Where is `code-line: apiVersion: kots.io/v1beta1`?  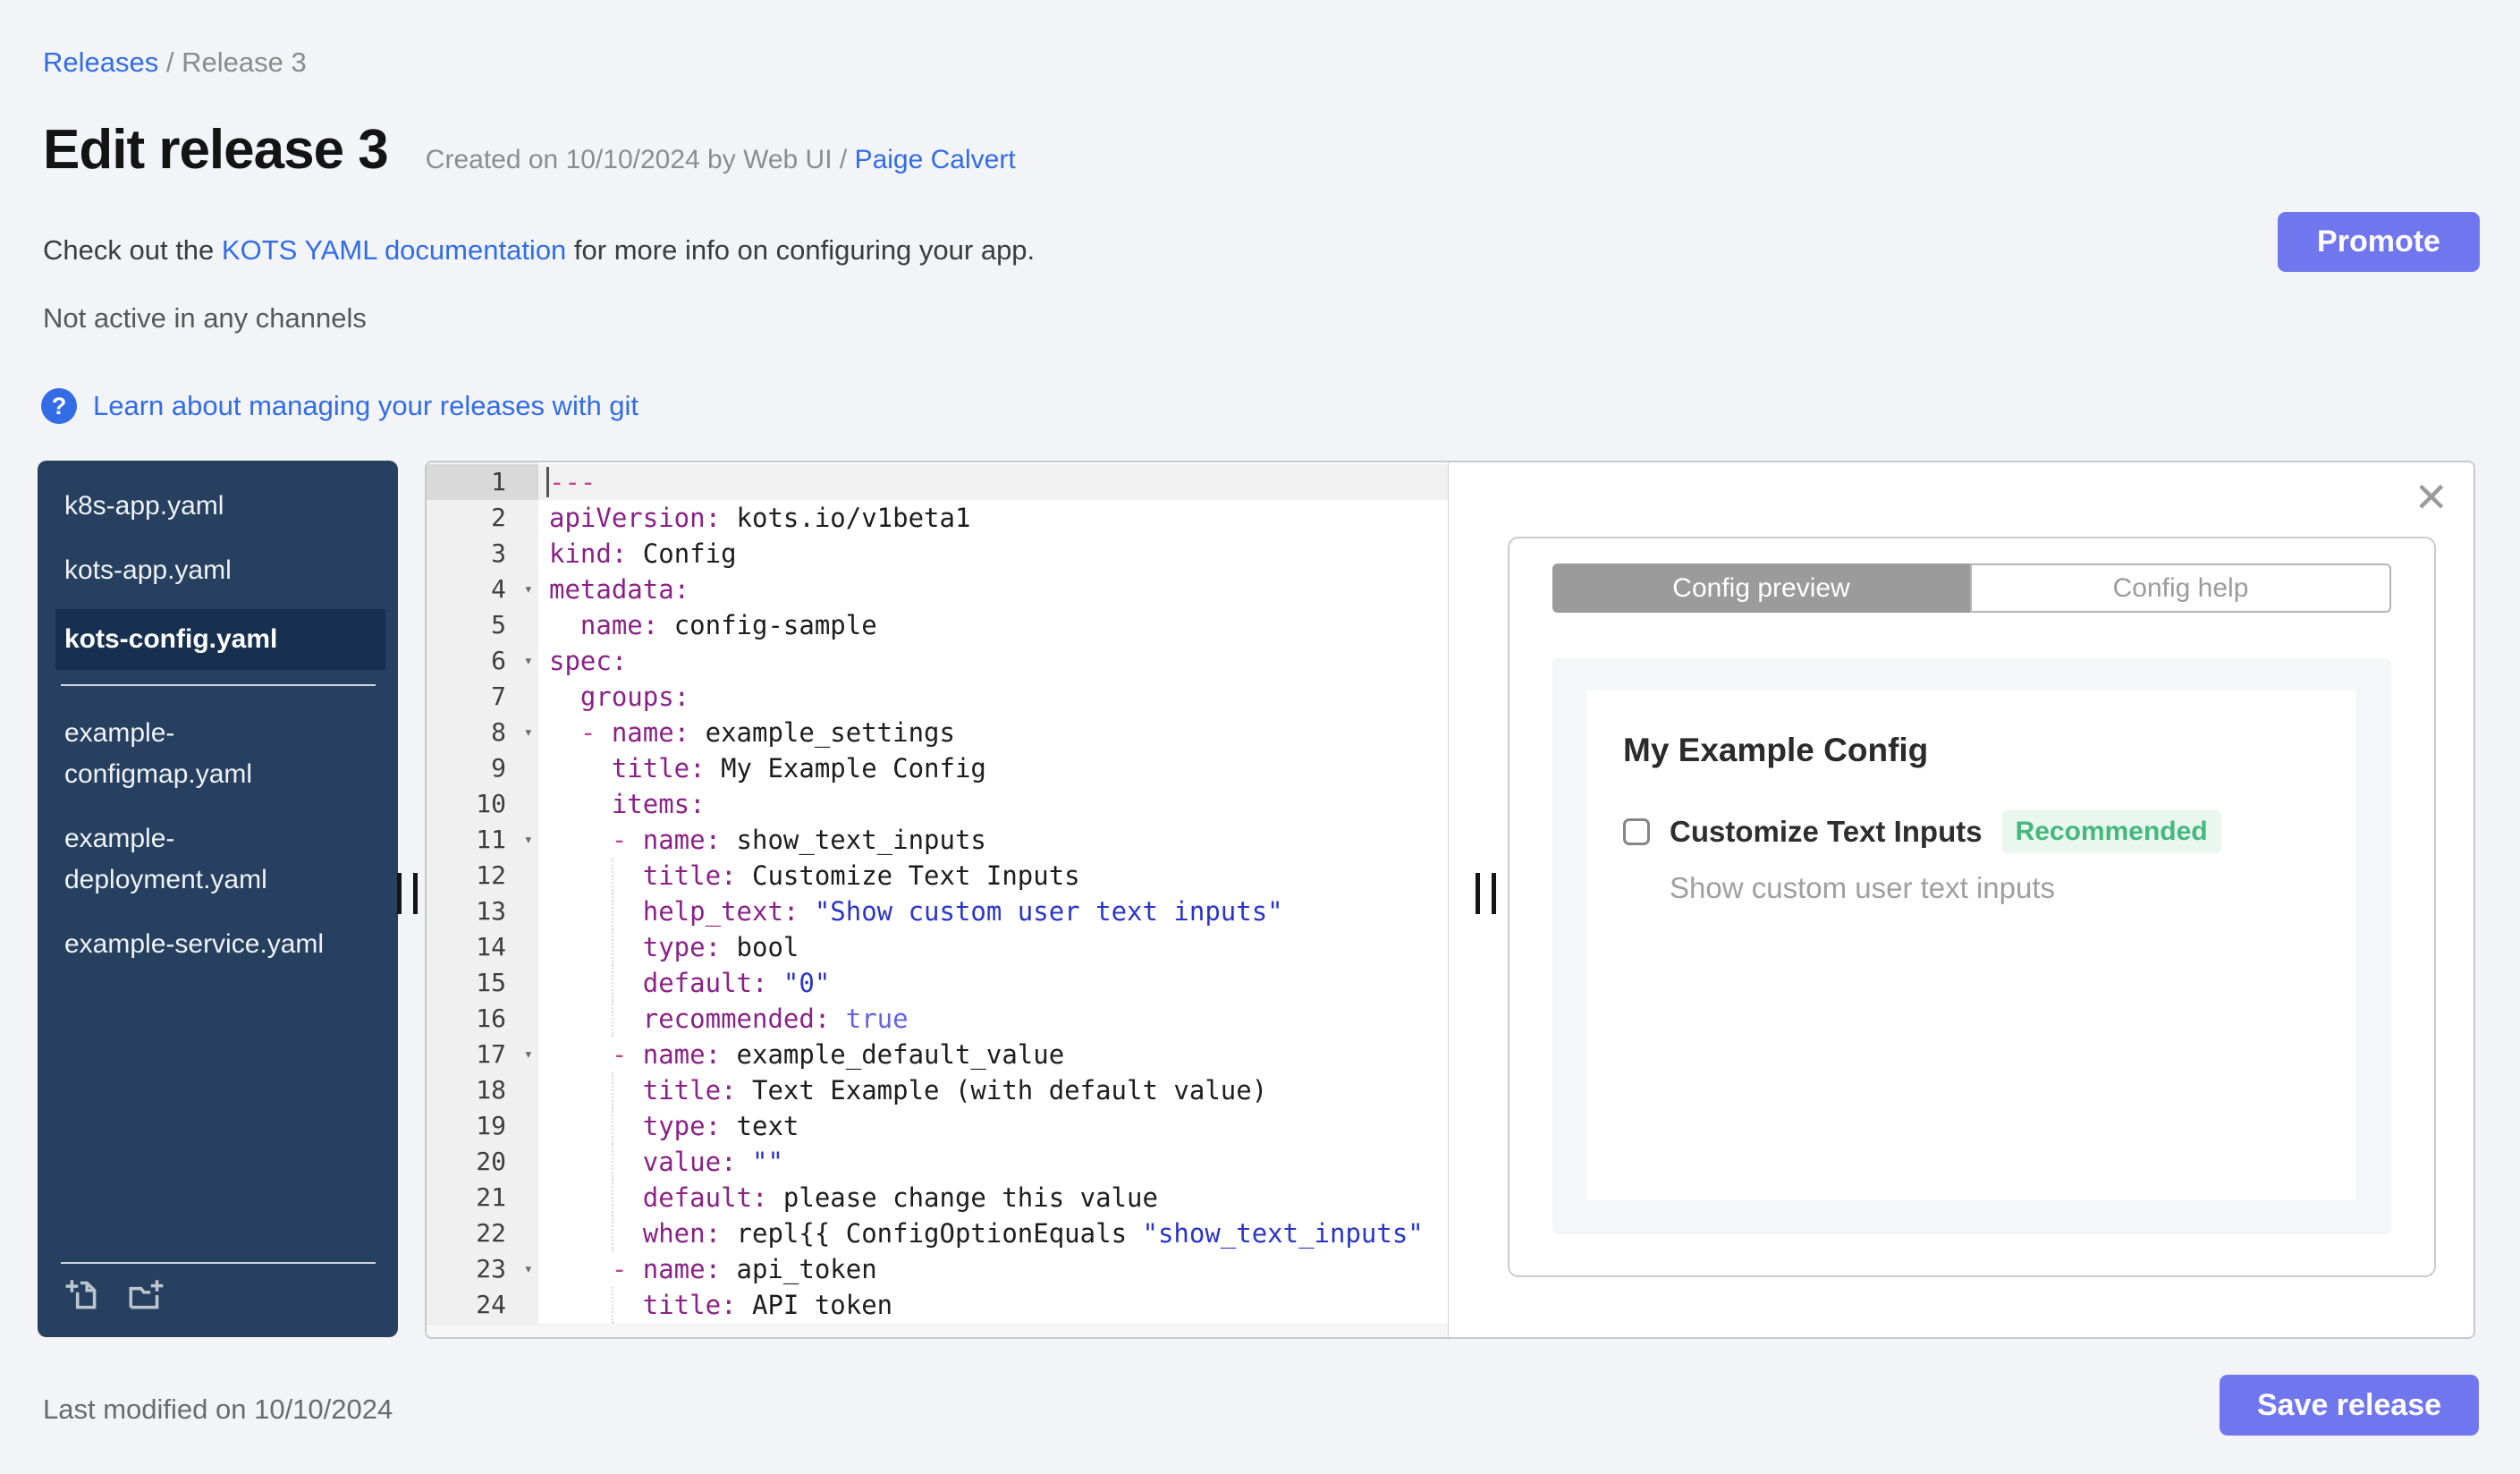
code-line: apiVersion: kots.io/v1beta1 is located at coordinates (993, 518).